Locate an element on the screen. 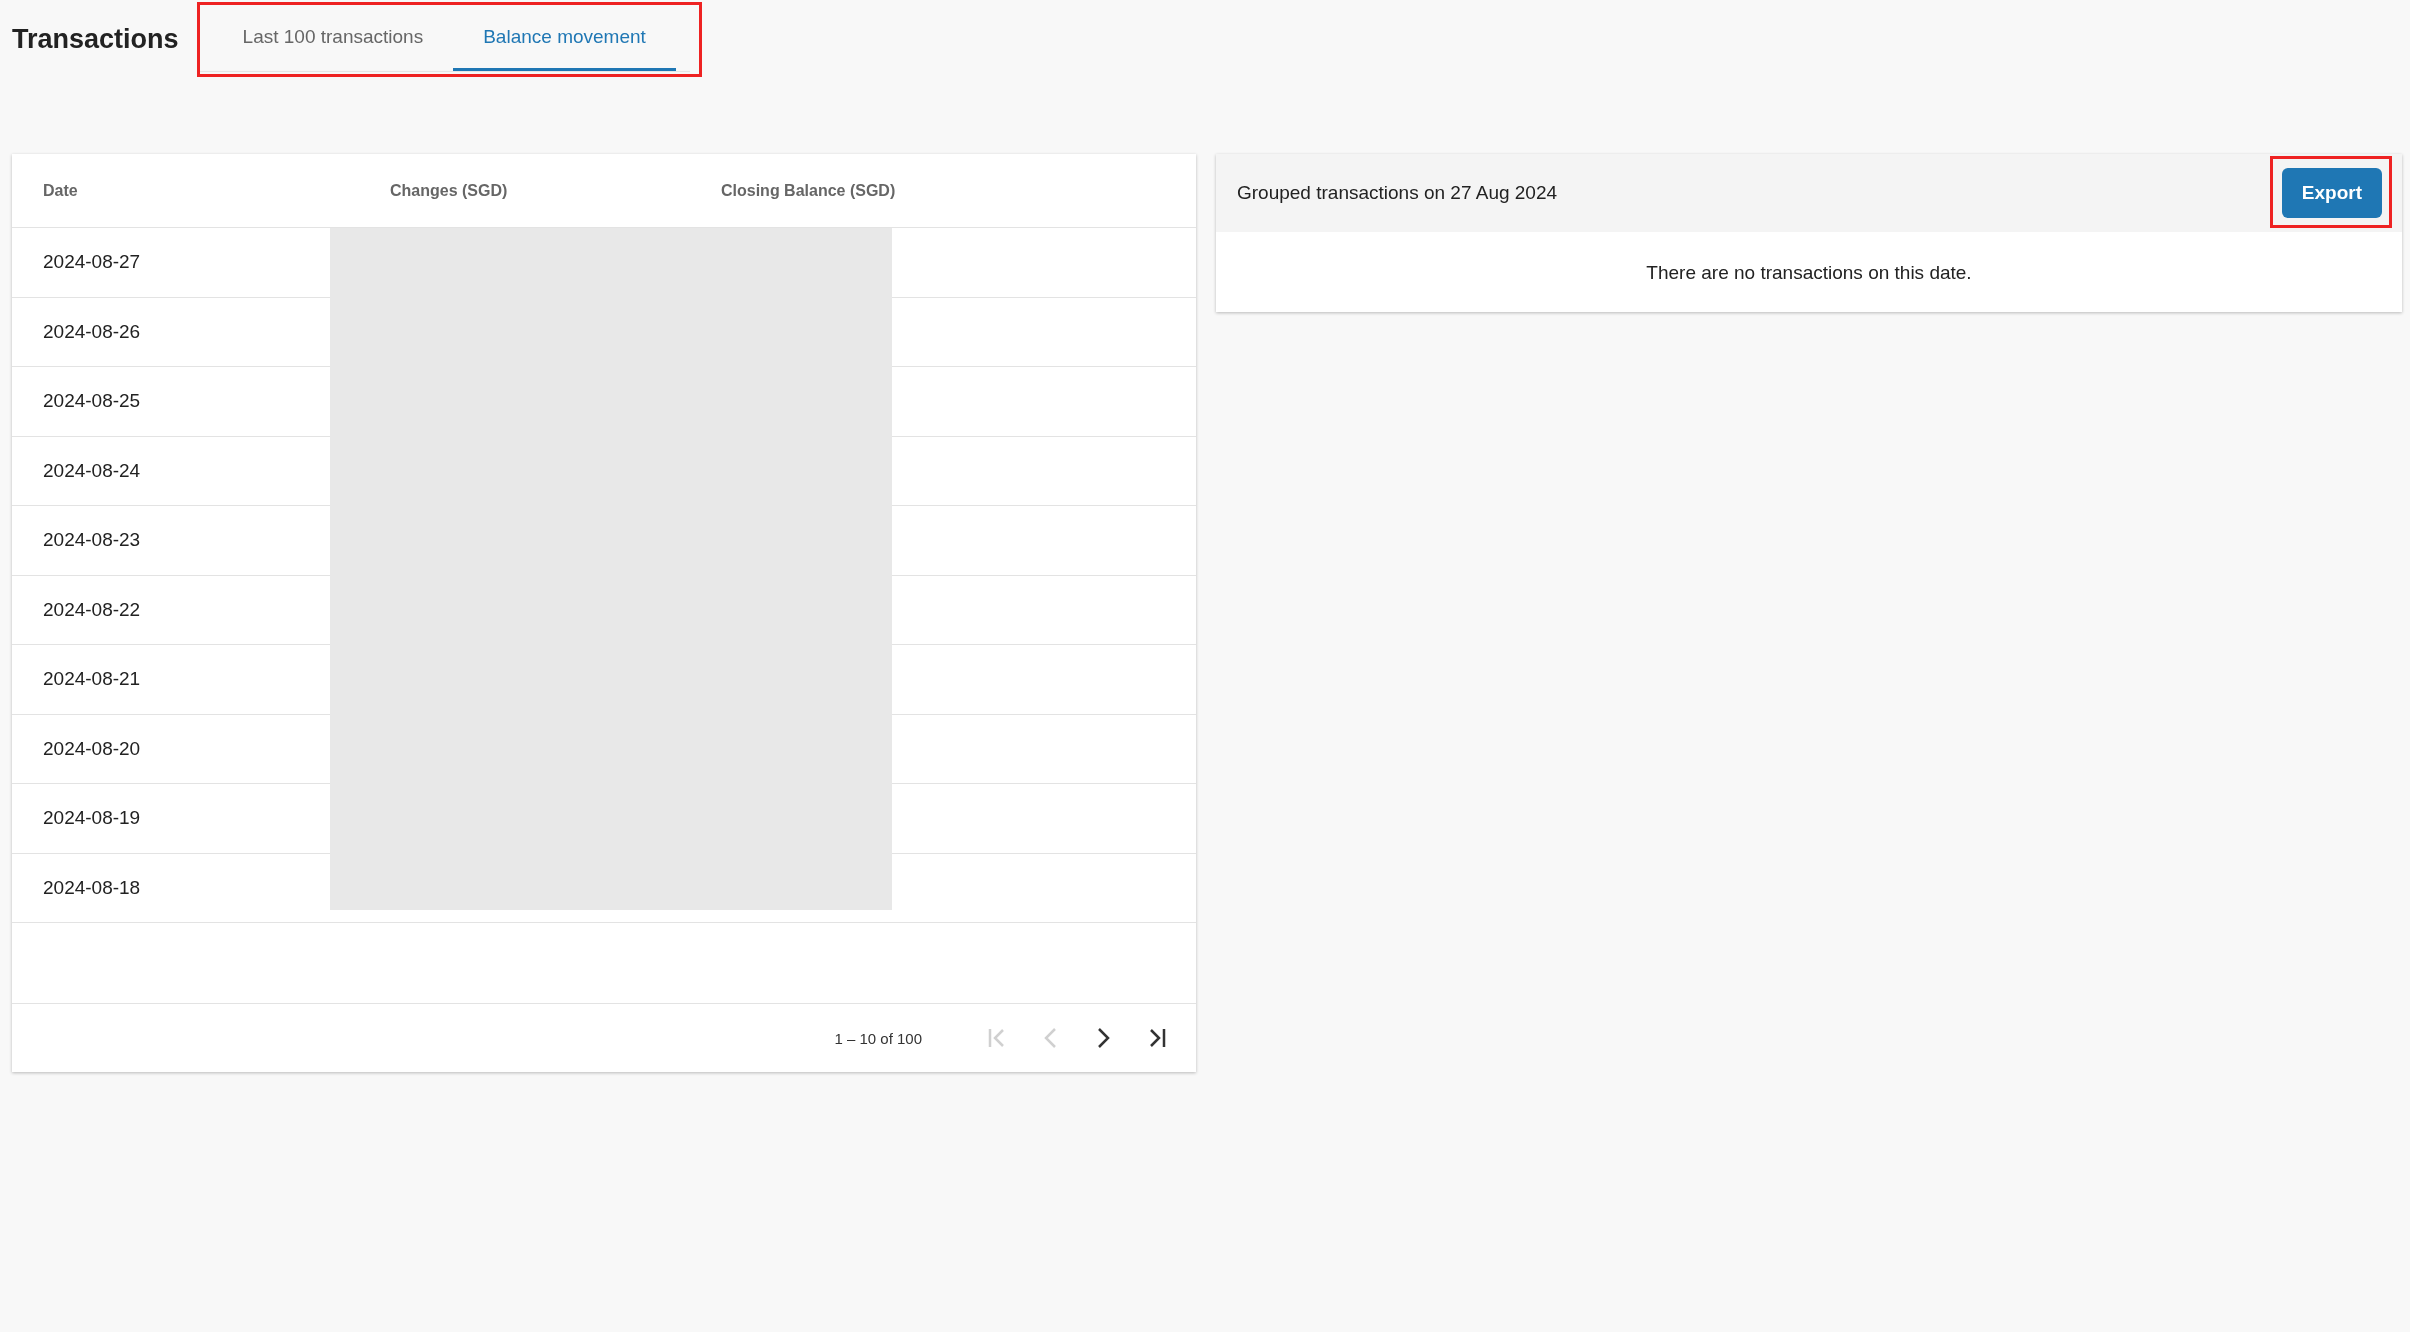 Image resolution: width=2410 pixels, height=1332 pixels. table-cell-text: 2024-08-25 is located at coordinates (91, 401).